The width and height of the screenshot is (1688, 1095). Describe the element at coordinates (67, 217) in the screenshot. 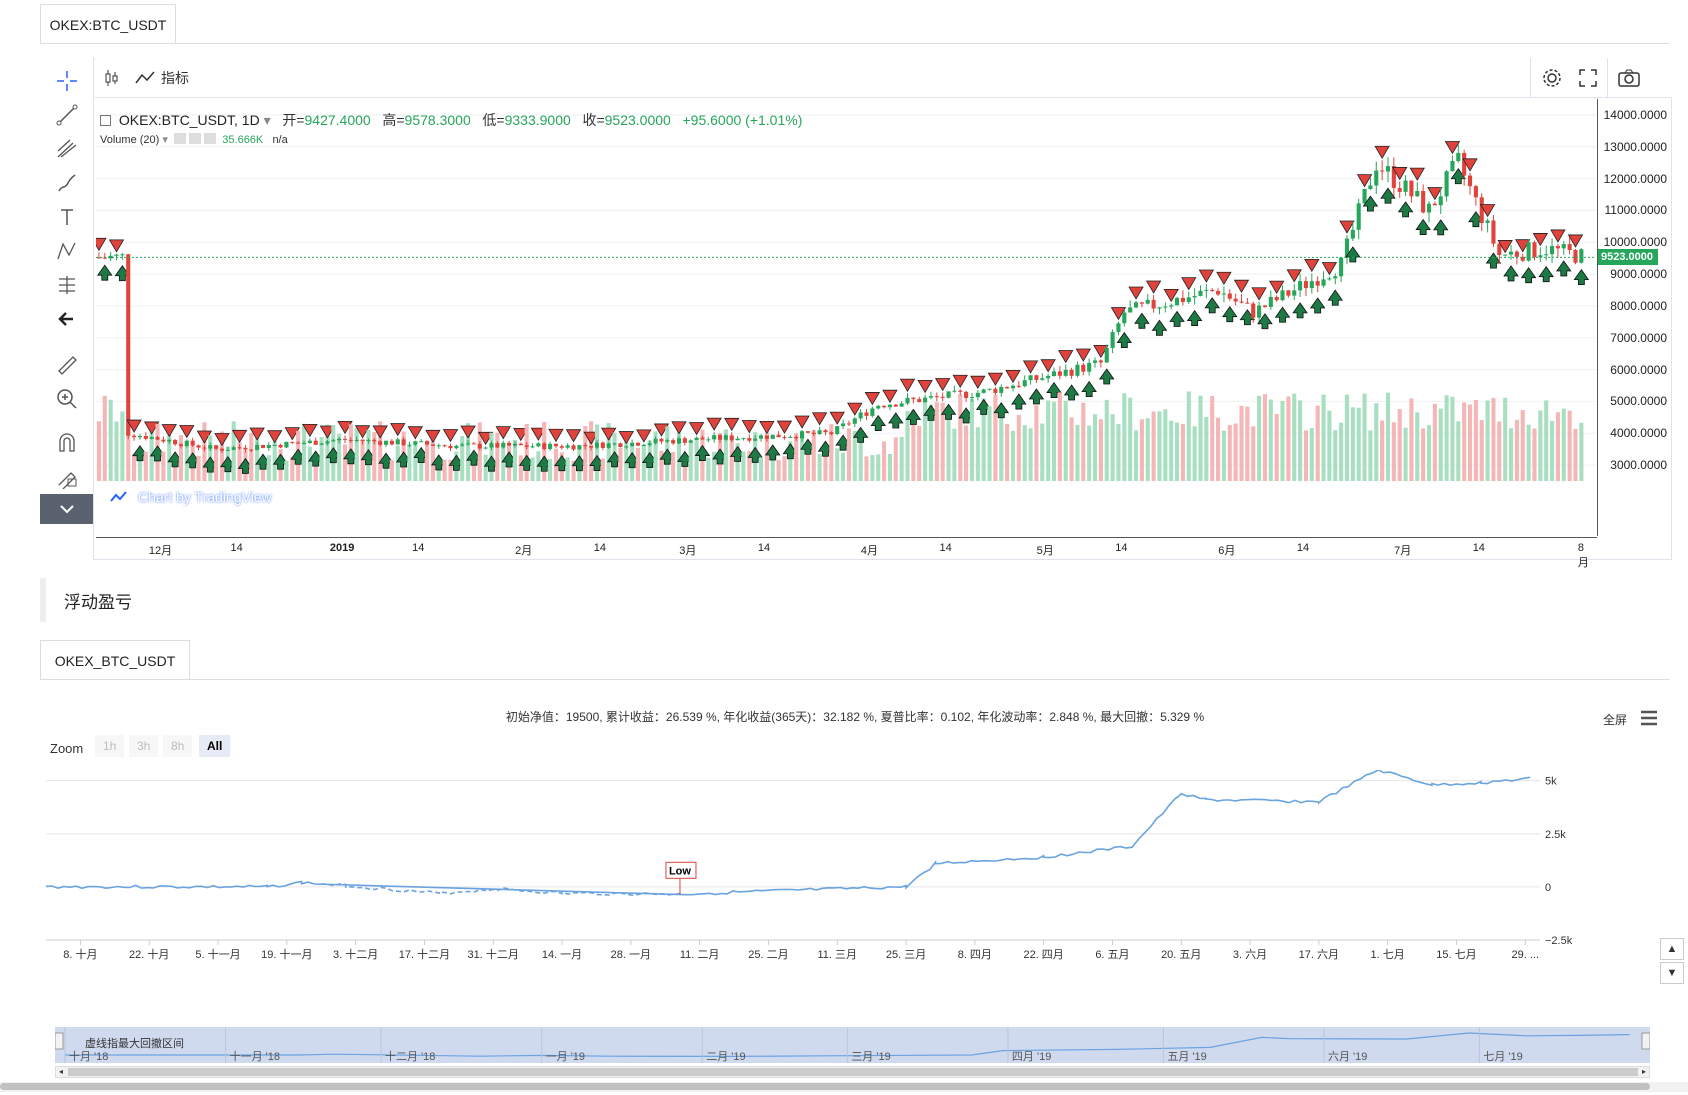

I see `text-tool-icon` at that location.